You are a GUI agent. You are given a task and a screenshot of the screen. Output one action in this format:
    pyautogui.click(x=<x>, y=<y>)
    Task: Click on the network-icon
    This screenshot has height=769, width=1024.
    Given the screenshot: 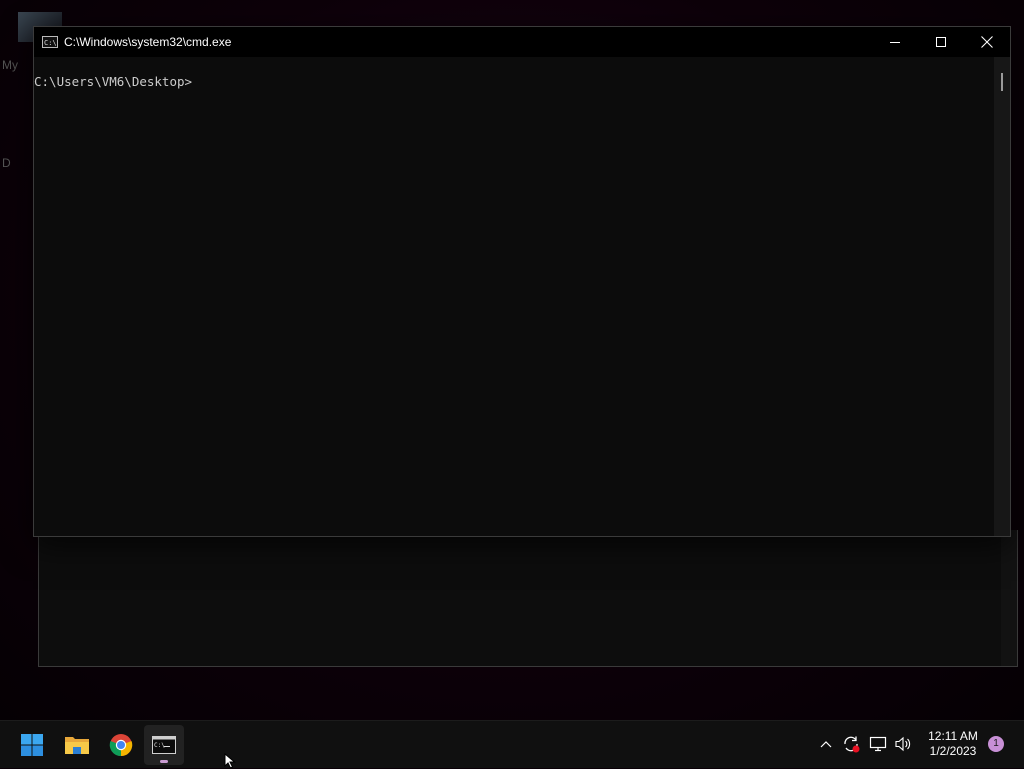 What is the action you would take?
    pyautogui.click(x=878, y=744)
    